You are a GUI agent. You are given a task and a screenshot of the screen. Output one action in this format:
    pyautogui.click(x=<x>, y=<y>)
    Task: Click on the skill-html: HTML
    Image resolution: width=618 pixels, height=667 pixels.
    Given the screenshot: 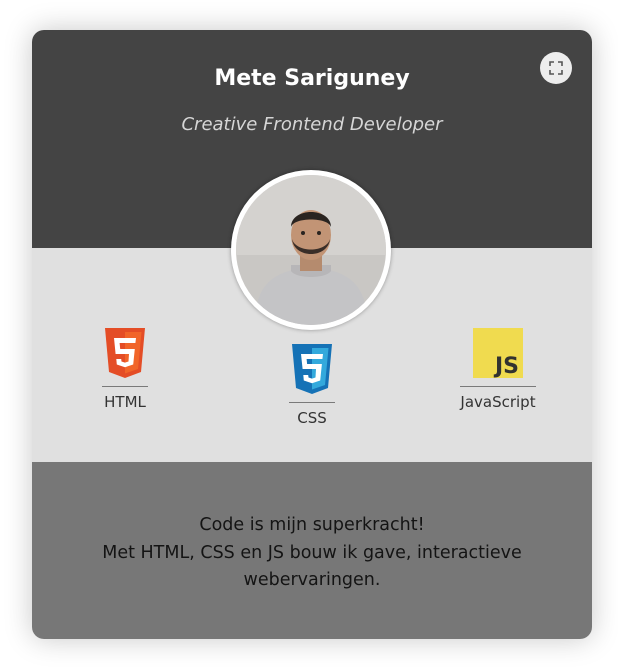 What is the action you would take?
    pyautogui.click(x=125, y=369)
    